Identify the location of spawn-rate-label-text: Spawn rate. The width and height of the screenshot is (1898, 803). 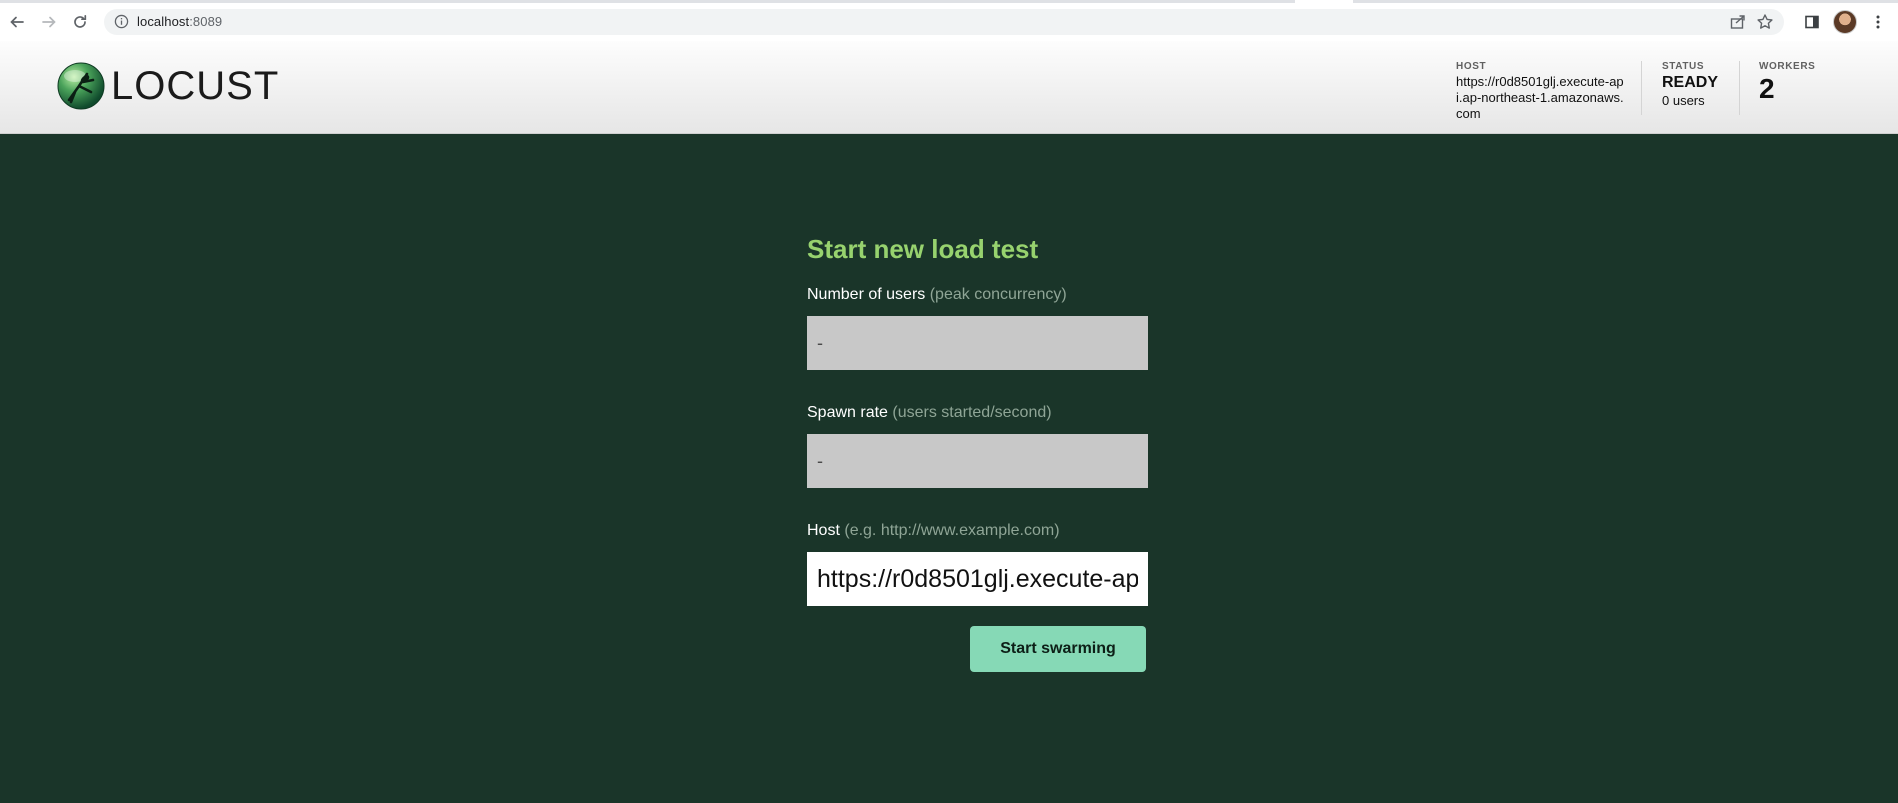
(847, 412).